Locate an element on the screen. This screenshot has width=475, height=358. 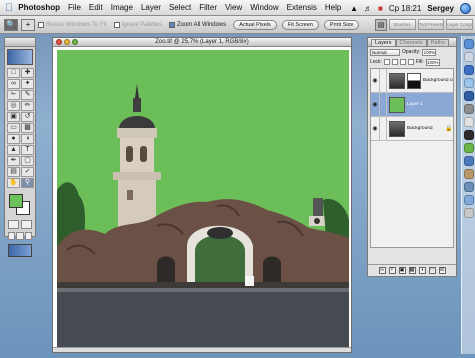
palette-well-tab-layer-comps: Layer Comps is located at coordinates (460, 24).